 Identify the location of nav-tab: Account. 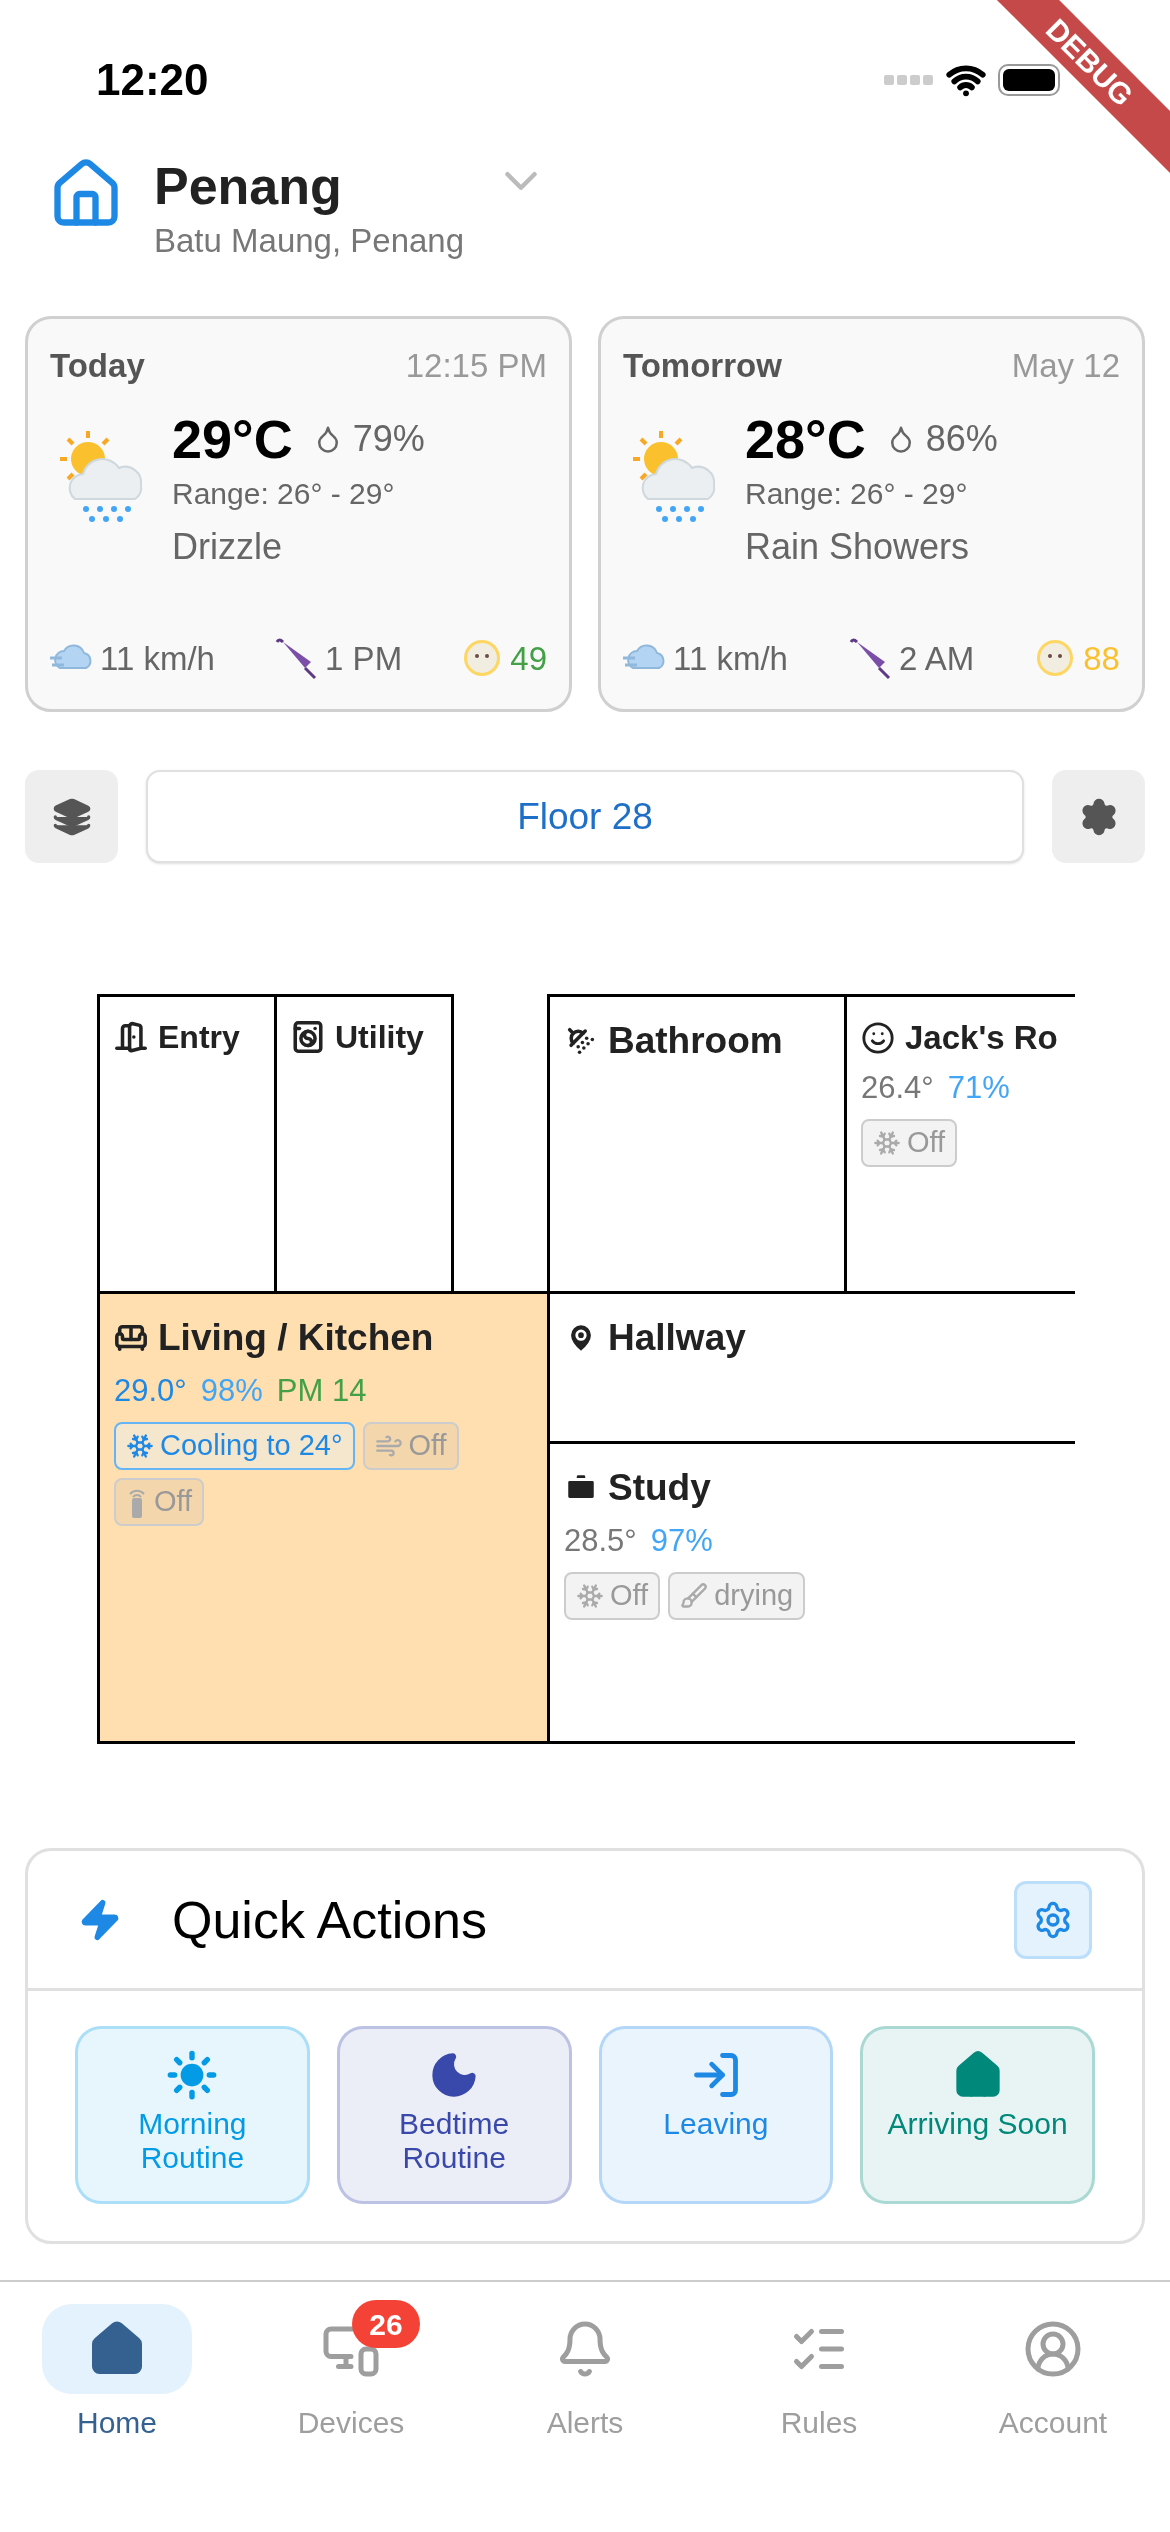
(1053, 2418).